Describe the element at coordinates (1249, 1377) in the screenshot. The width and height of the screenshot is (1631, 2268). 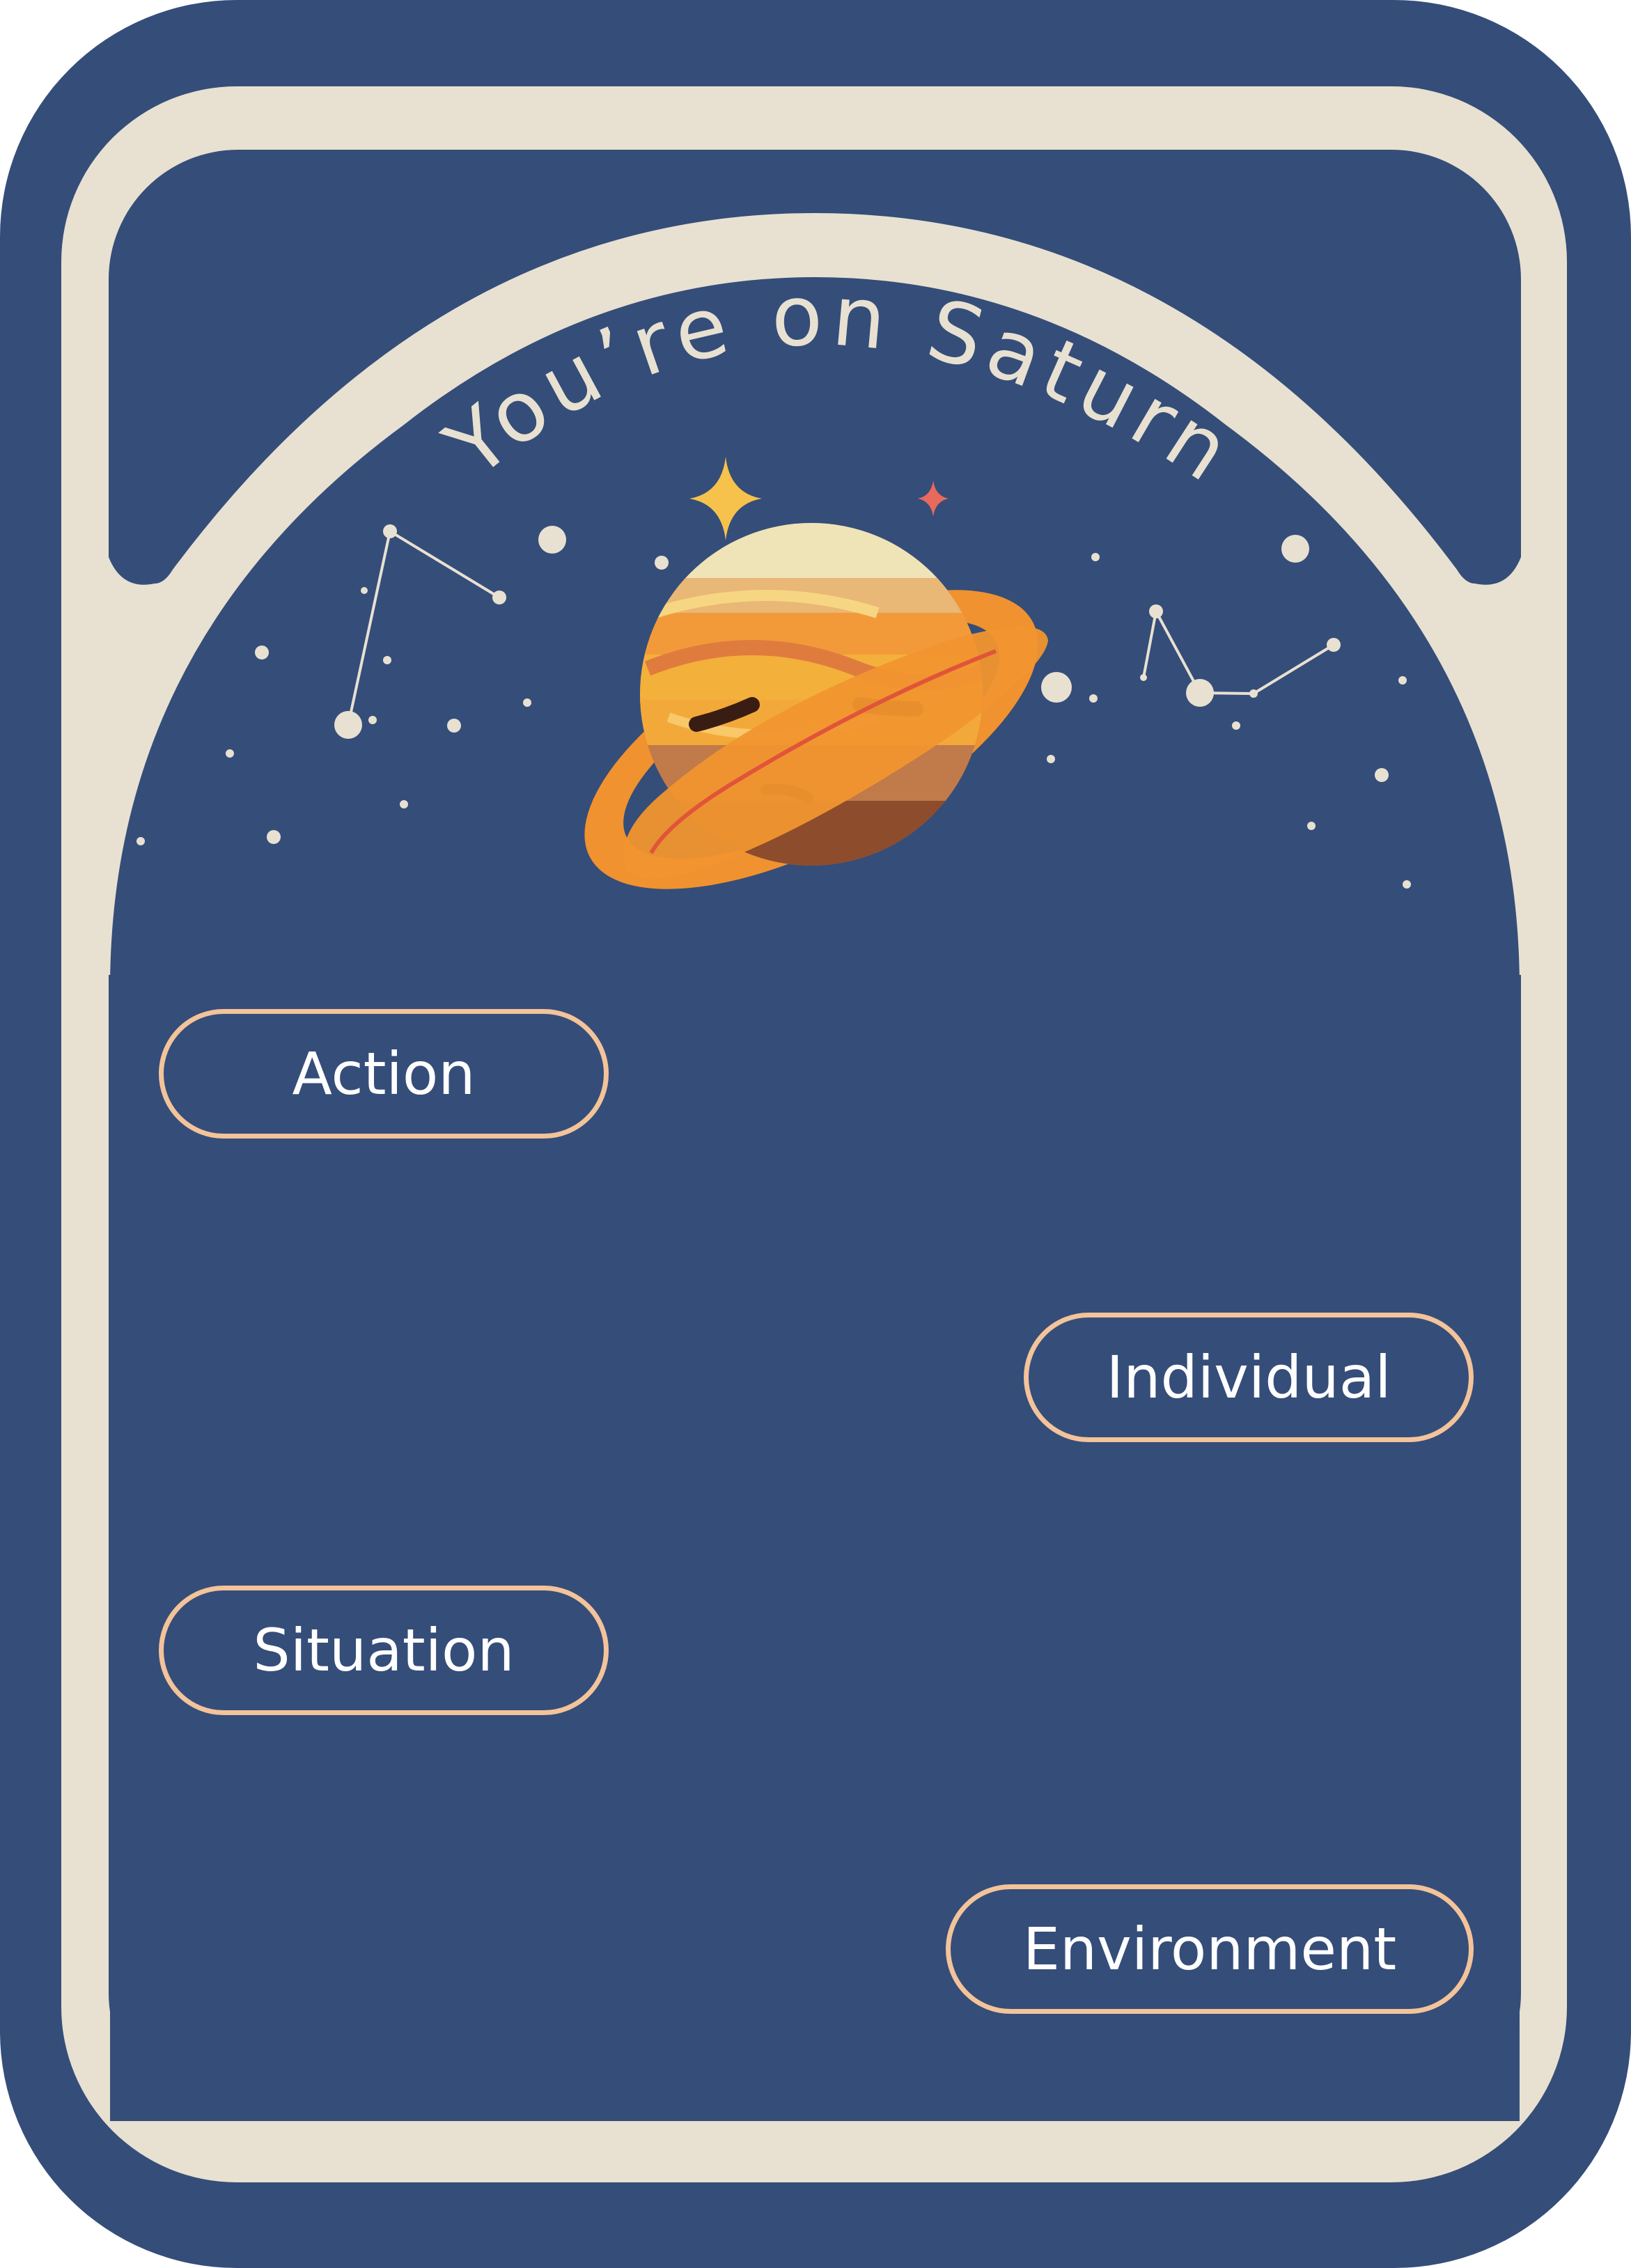
I see `individual-button: Individual` at that location.